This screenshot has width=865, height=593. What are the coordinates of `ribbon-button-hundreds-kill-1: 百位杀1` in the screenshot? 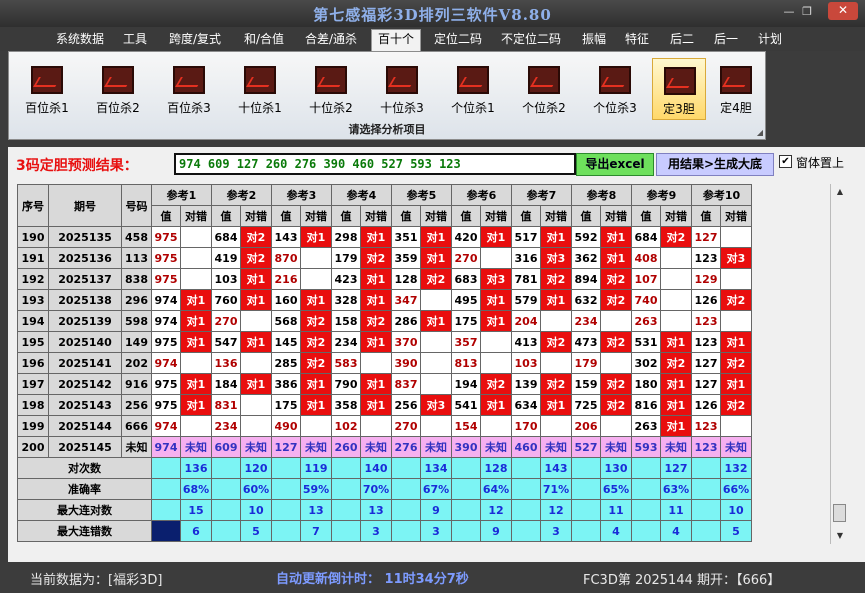 It's located at (47, 89).